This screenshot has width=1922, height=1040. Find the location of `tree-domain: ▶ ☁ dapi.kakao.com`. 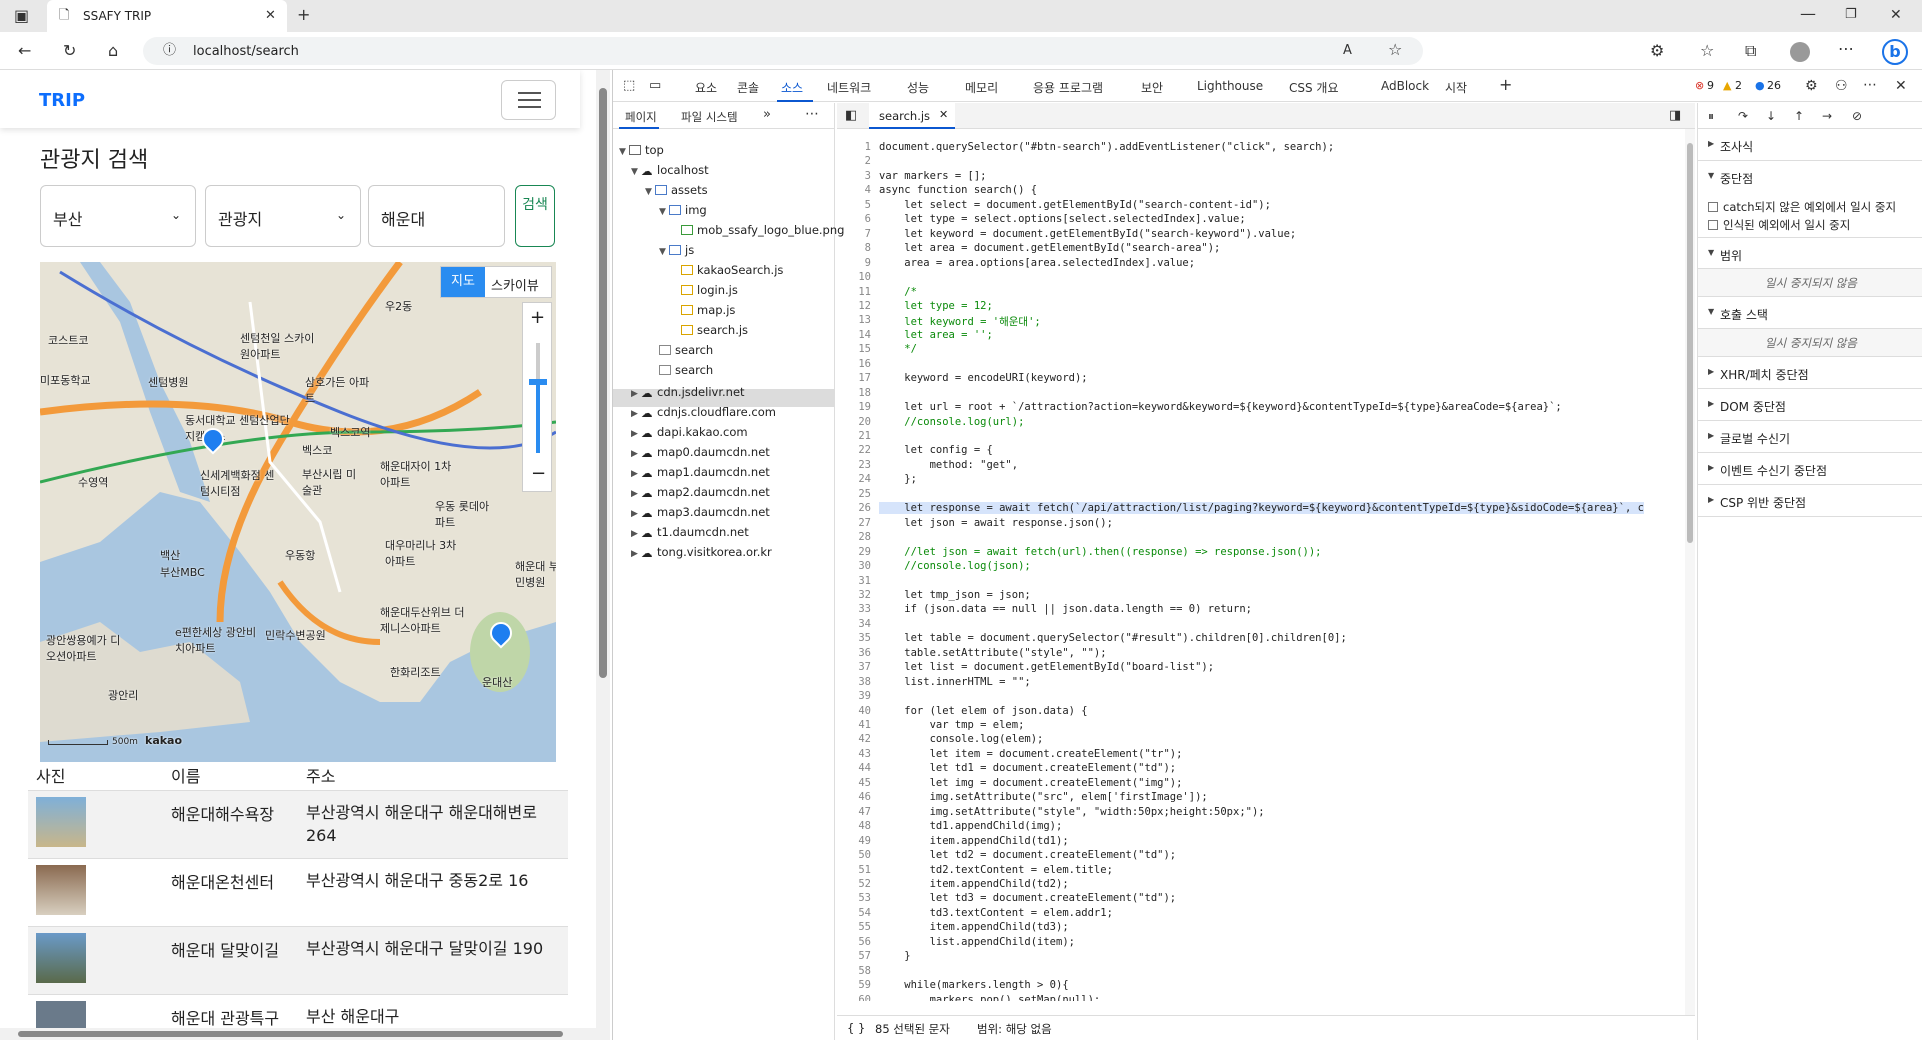

tree-domain: ▶ ☁ dapi.kakao.com is located at coordinates (689, 432).